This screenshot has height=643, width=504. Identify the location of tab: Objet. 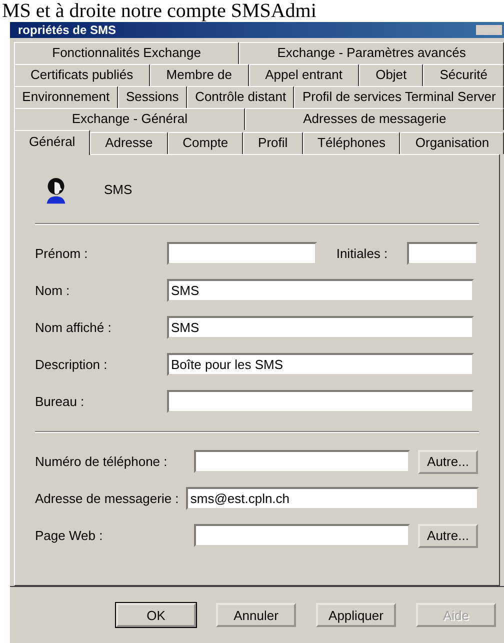
(391, 75).